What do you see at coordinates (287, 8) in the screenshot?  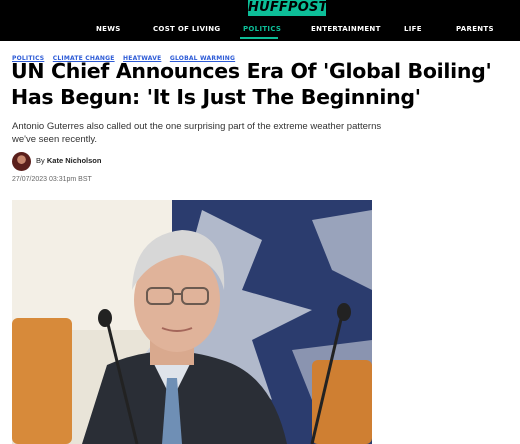 I see `huffpost-logo: HUFFPOST` at bounding box center [287, 8].